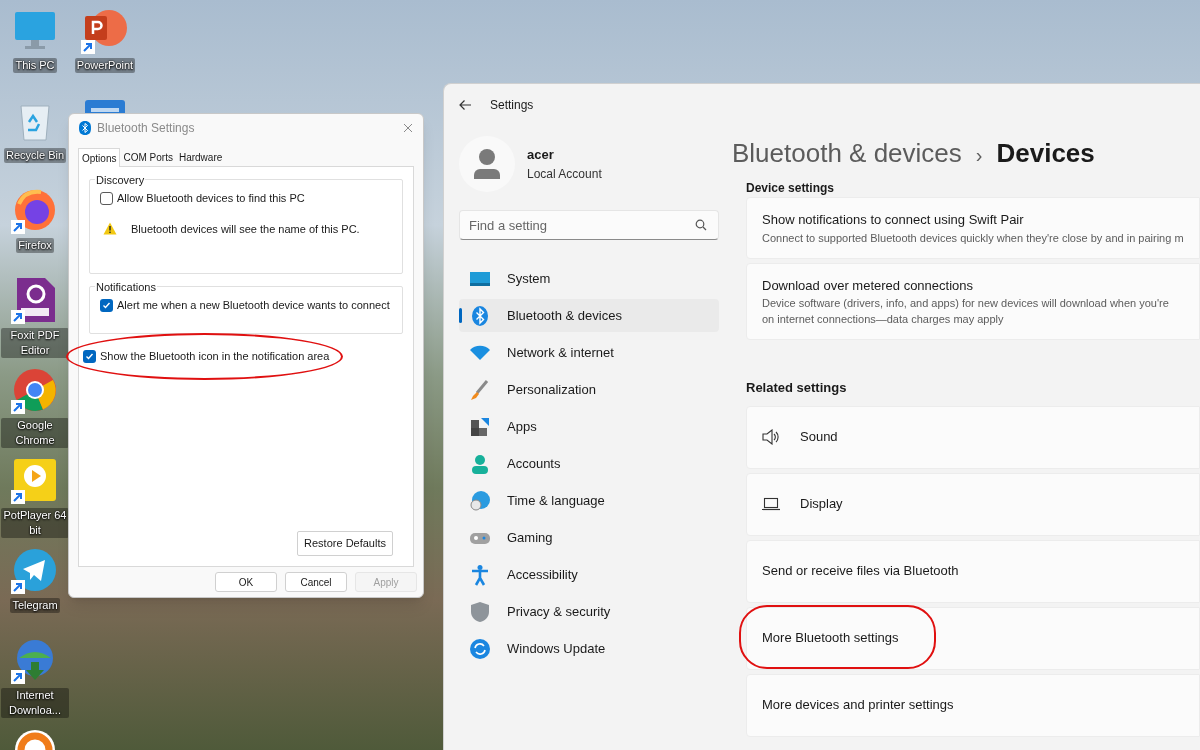 Image resolution: width=1200 pixels, height=750 pixels. I want to click on speaker-icon, so click(771, 437).